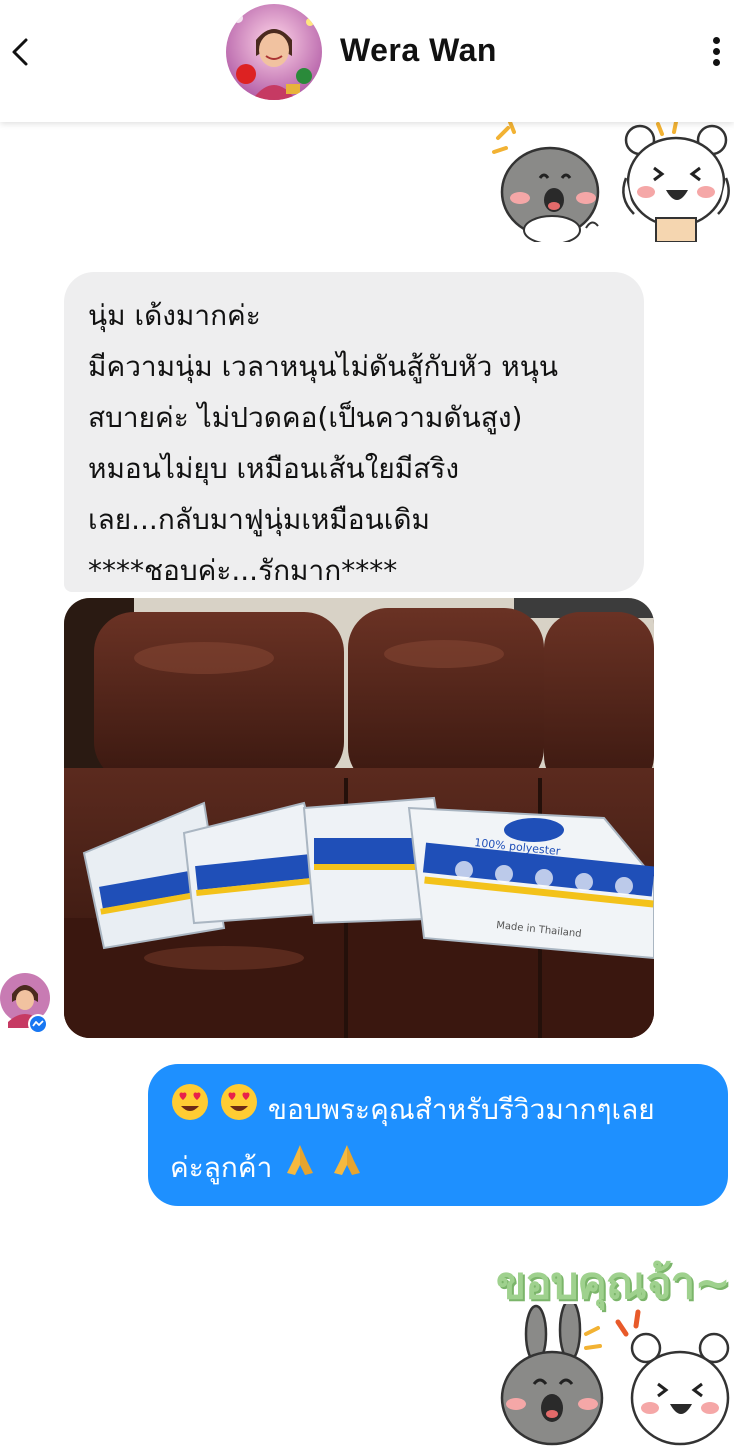  What do you see at coordinates (274, 468) in the screenshot?
I see `message-line: หมอนไม่ยุบ เหมือนเส้นใยมีสริง` at bounding box center [274, 468].